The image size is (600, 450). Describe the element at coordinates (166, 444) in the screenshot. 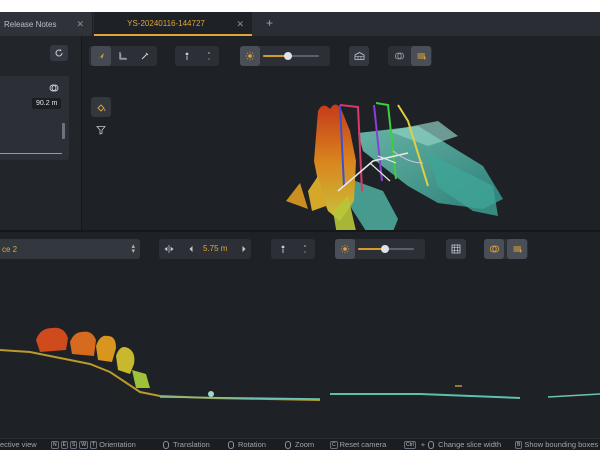

I see `mouse-left-icon` at that location.